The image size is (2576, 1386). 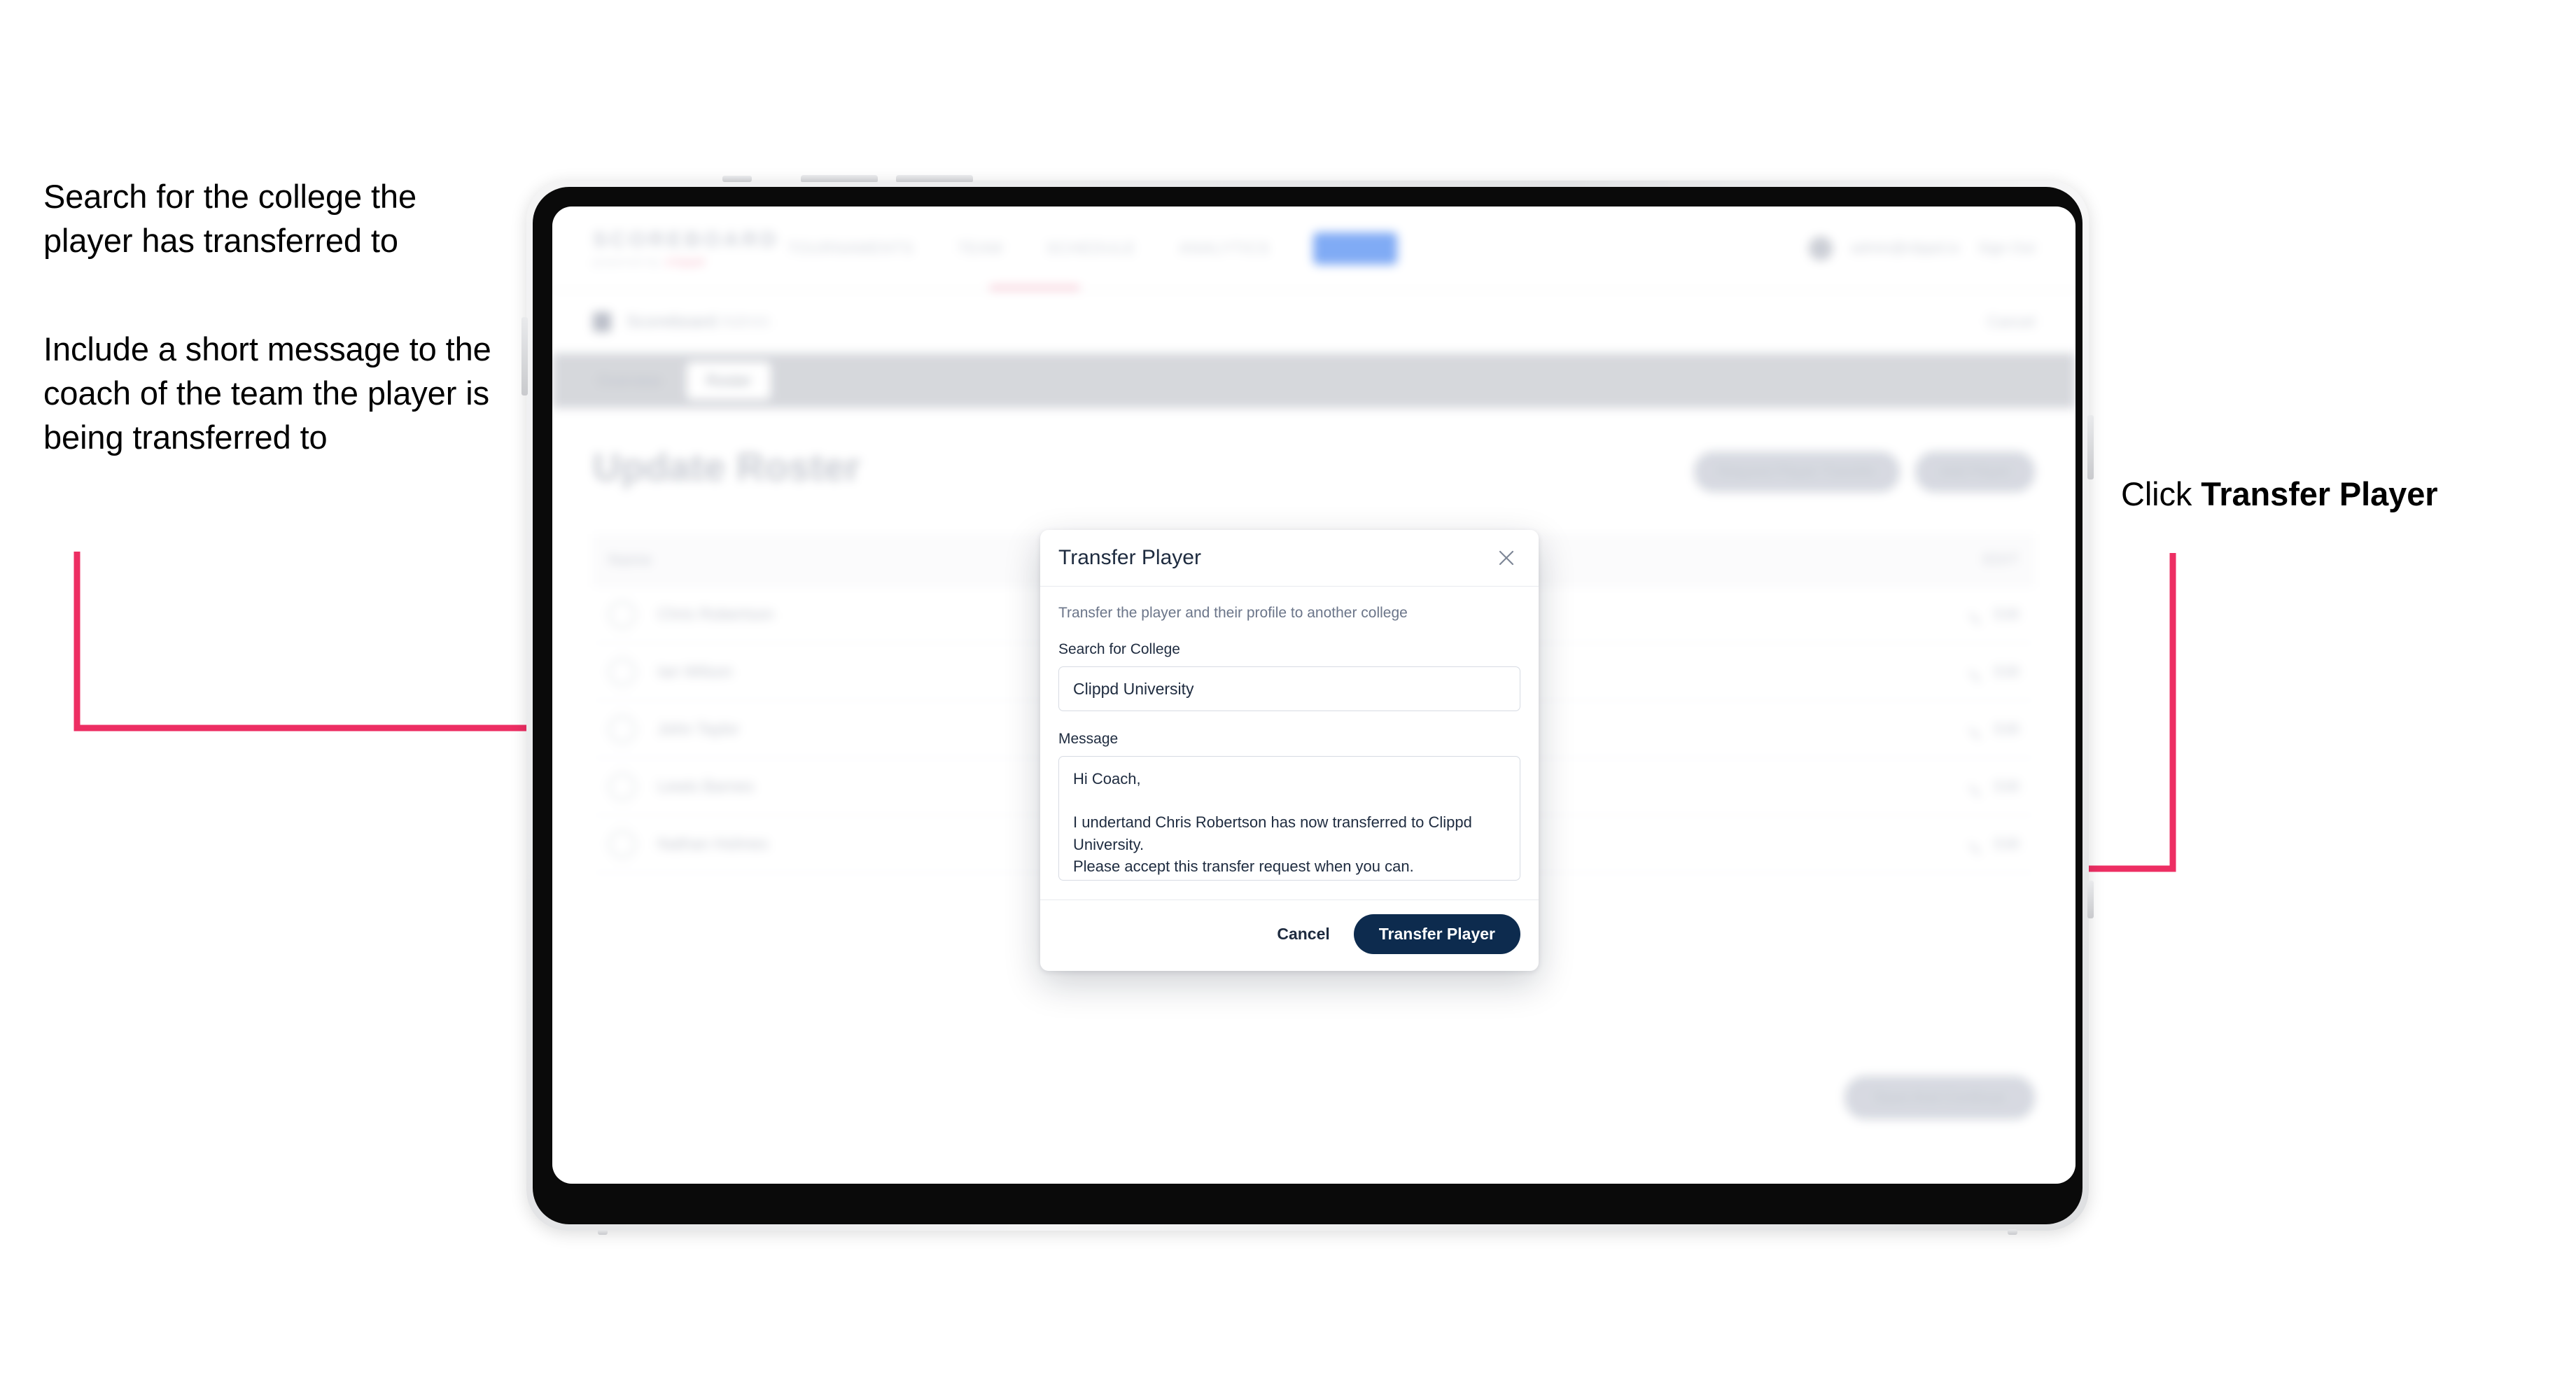 I want to click on modal-title: Transfer Player, so click(x=1129, y=557).